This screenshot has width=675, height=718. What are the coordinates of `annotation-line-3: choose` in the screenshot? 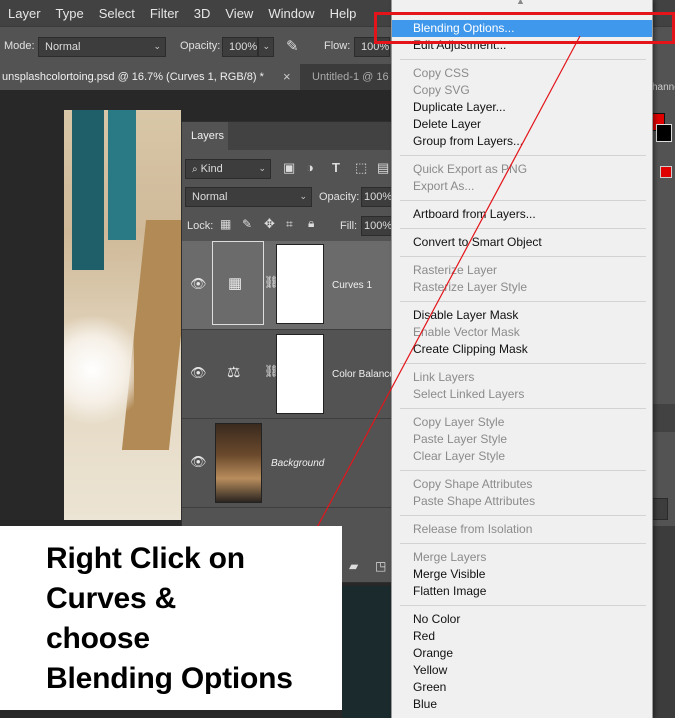 It's located at (98, 638).